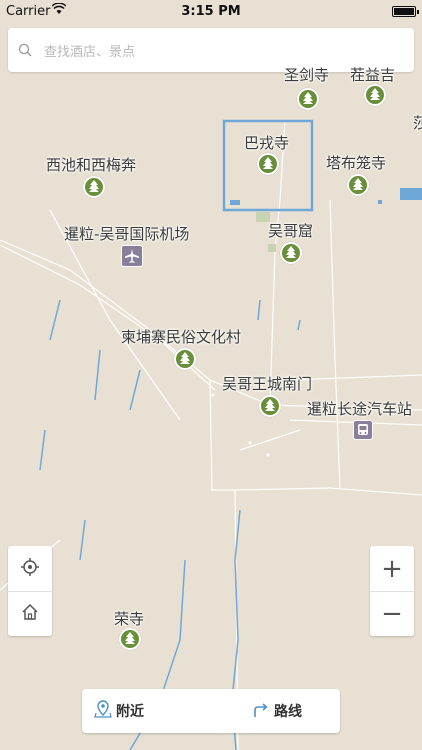 The height and width of the screenshot is (750, 422). Describe the element at coordinates (129, 618) in the screenshot. I see `poi-label: 荣寺` at that location.